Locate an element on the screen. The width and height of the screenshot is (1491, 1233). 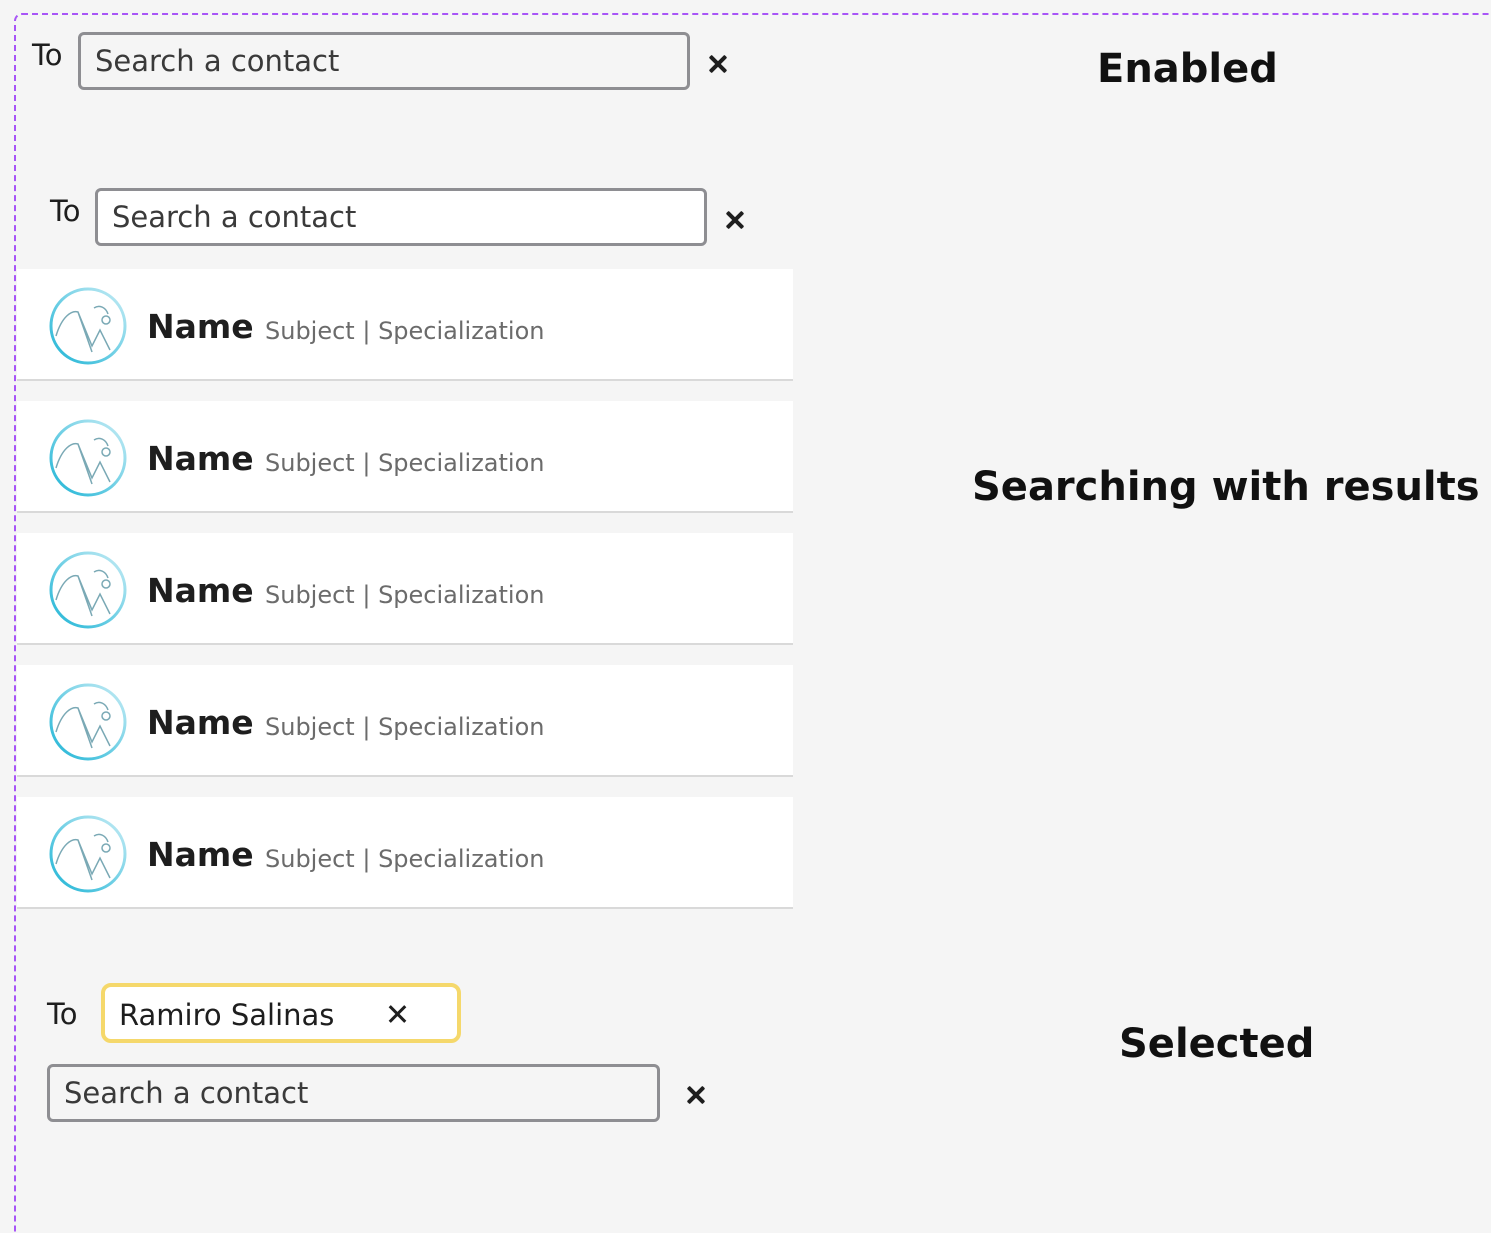
state-label-enabled: Enabled is located at coordinates (1187, 69).